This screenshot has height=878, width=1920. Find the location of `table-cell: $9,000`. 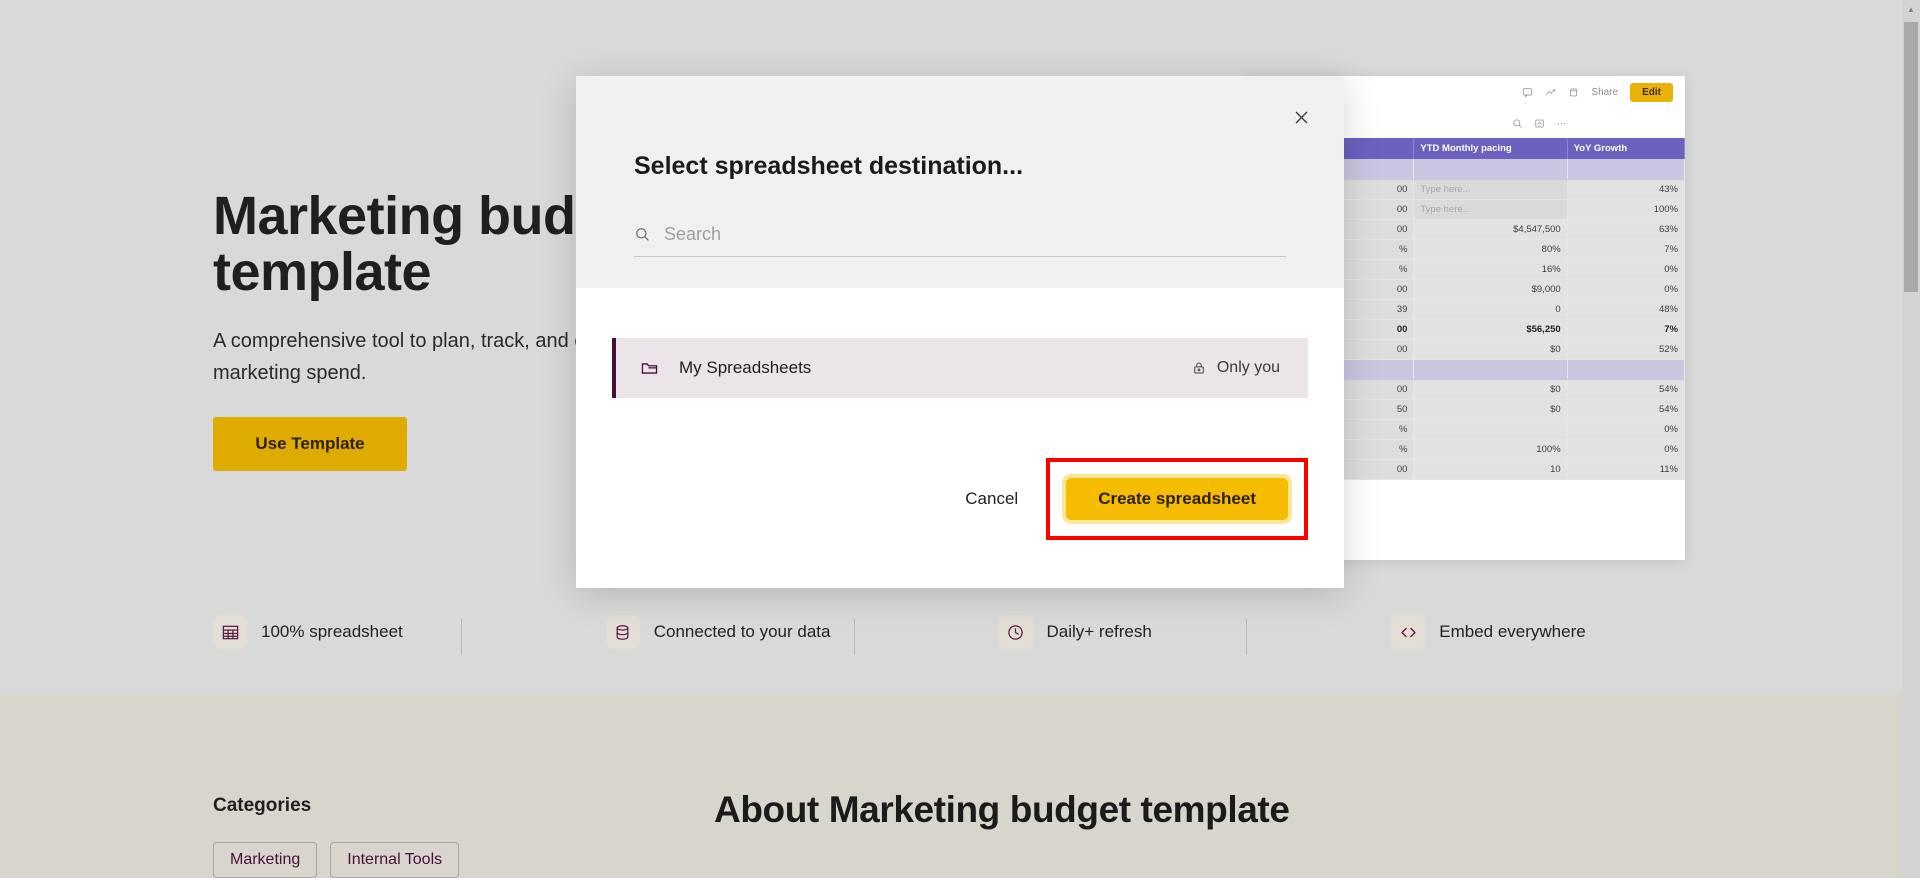

table-cell: $9,000 is located at coordinates (1490, 289).